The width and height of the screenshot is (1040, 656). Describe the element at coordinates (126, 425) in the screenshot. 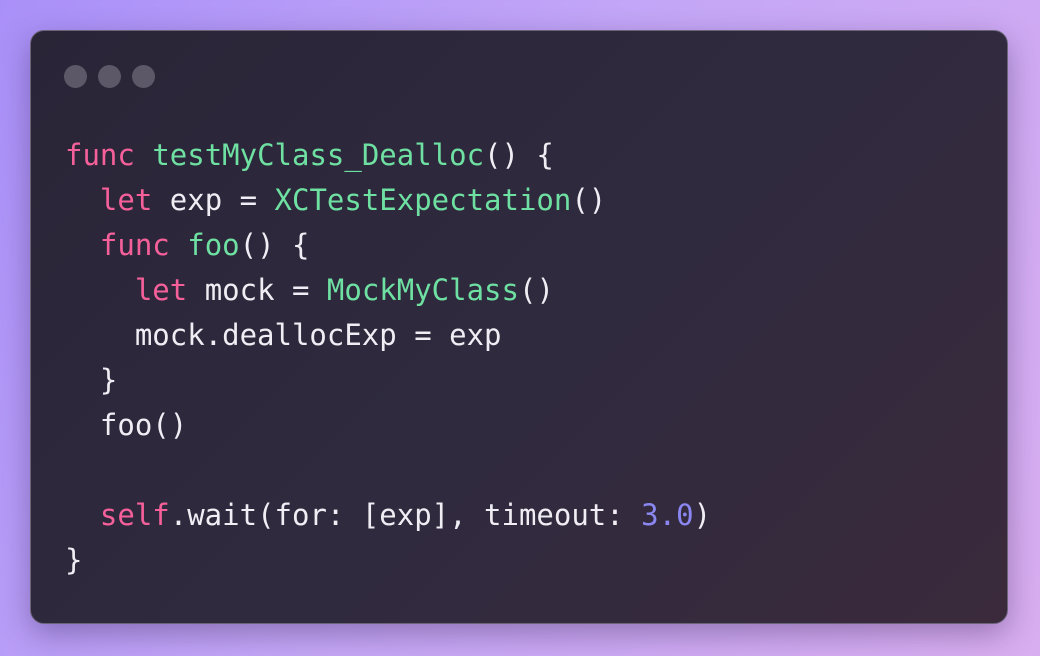

I see `code-token: foo()` at that location.